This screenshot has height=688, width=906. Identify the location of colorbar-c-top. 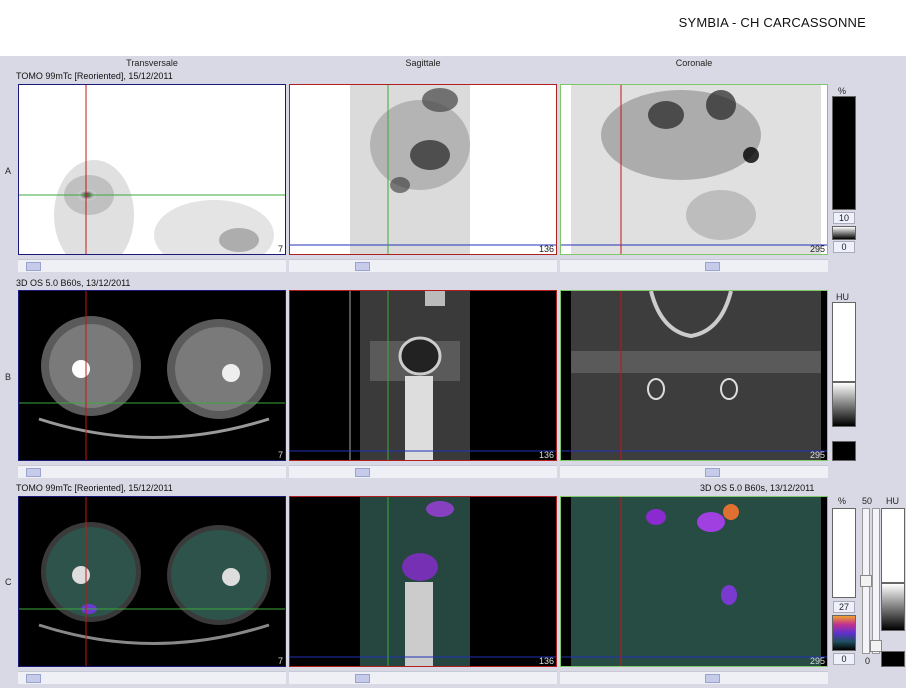
(844, 553).